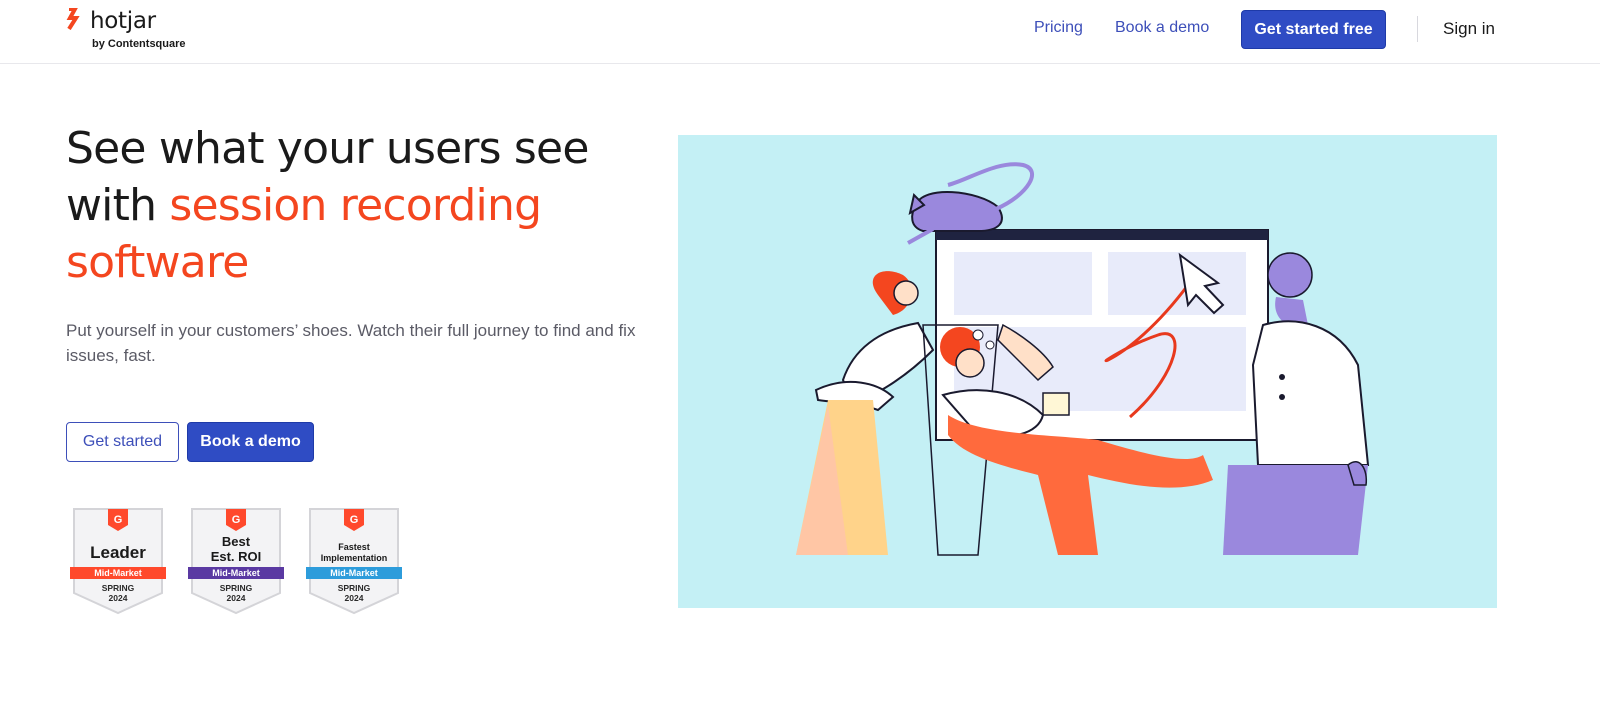 The width and height of the screenshot is (1600, 720). I want to click on nav-pricing-link: Pricing, so click(1058, 28).